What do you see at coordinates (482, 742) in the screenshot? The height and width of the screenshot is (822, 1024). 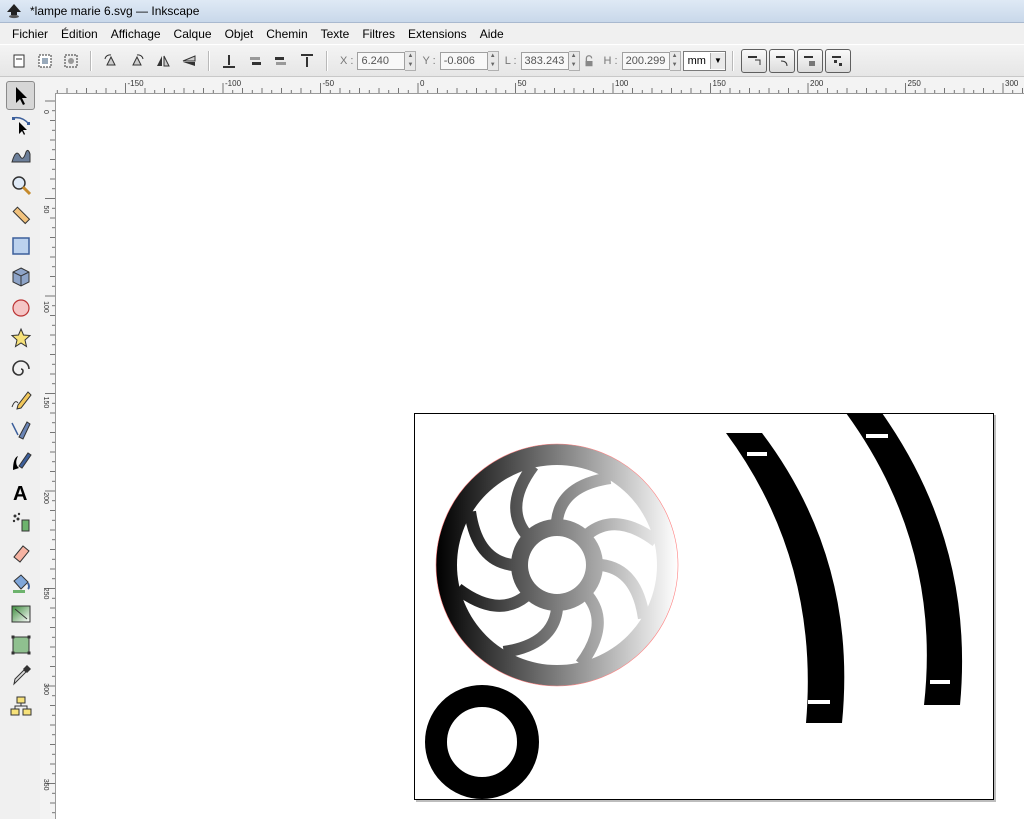 I see `ring-shape` at bounding box center [482, 742].